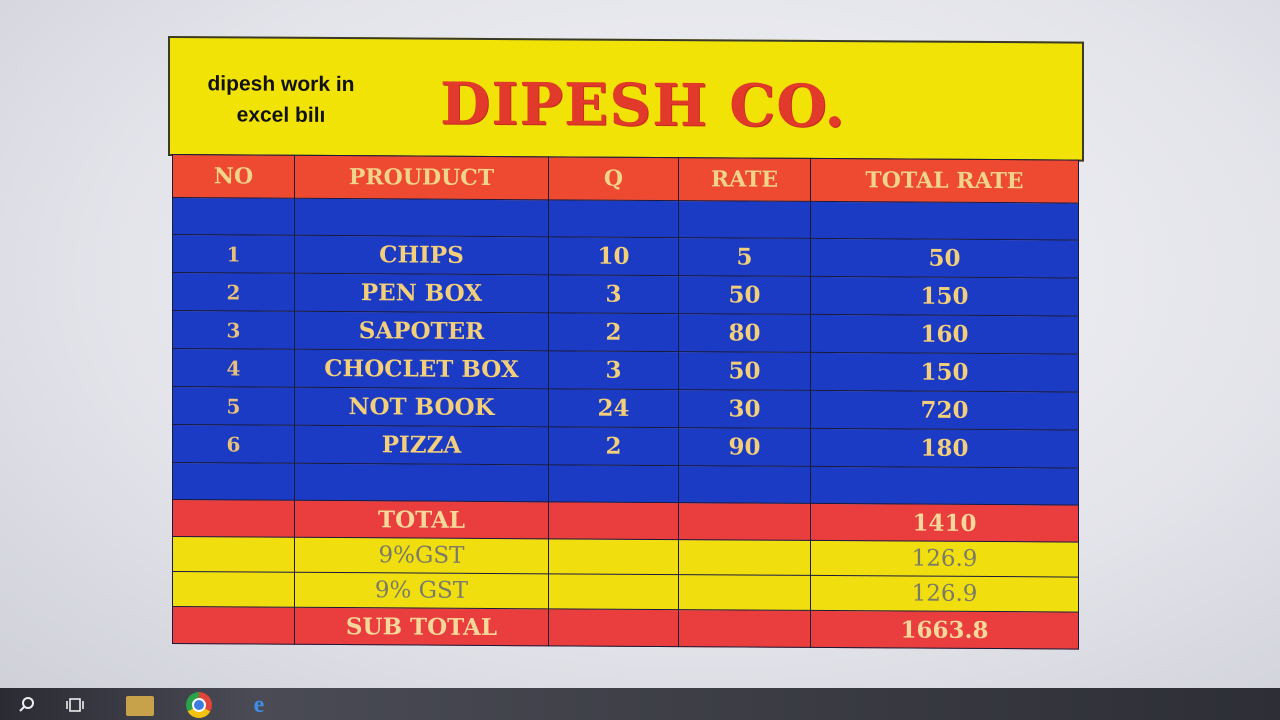 The height and width of the screenshot is (720, 1280). Describe the element at coordinates (421, 519) in the screenshot. I see `summary-label: TOTAL` at that location.